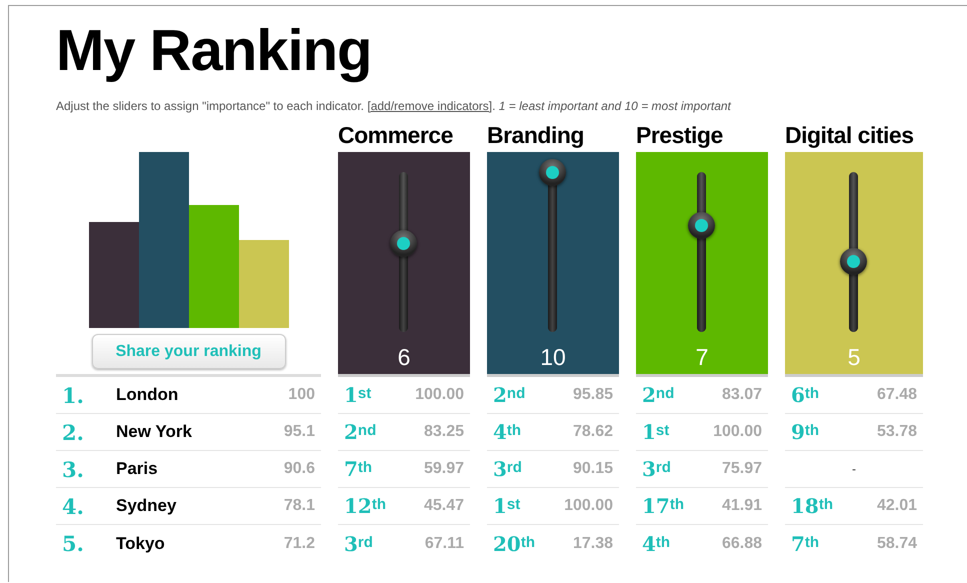 The image size is (967, 583). I want to click on score-value: 90.6, so click(299, 469).